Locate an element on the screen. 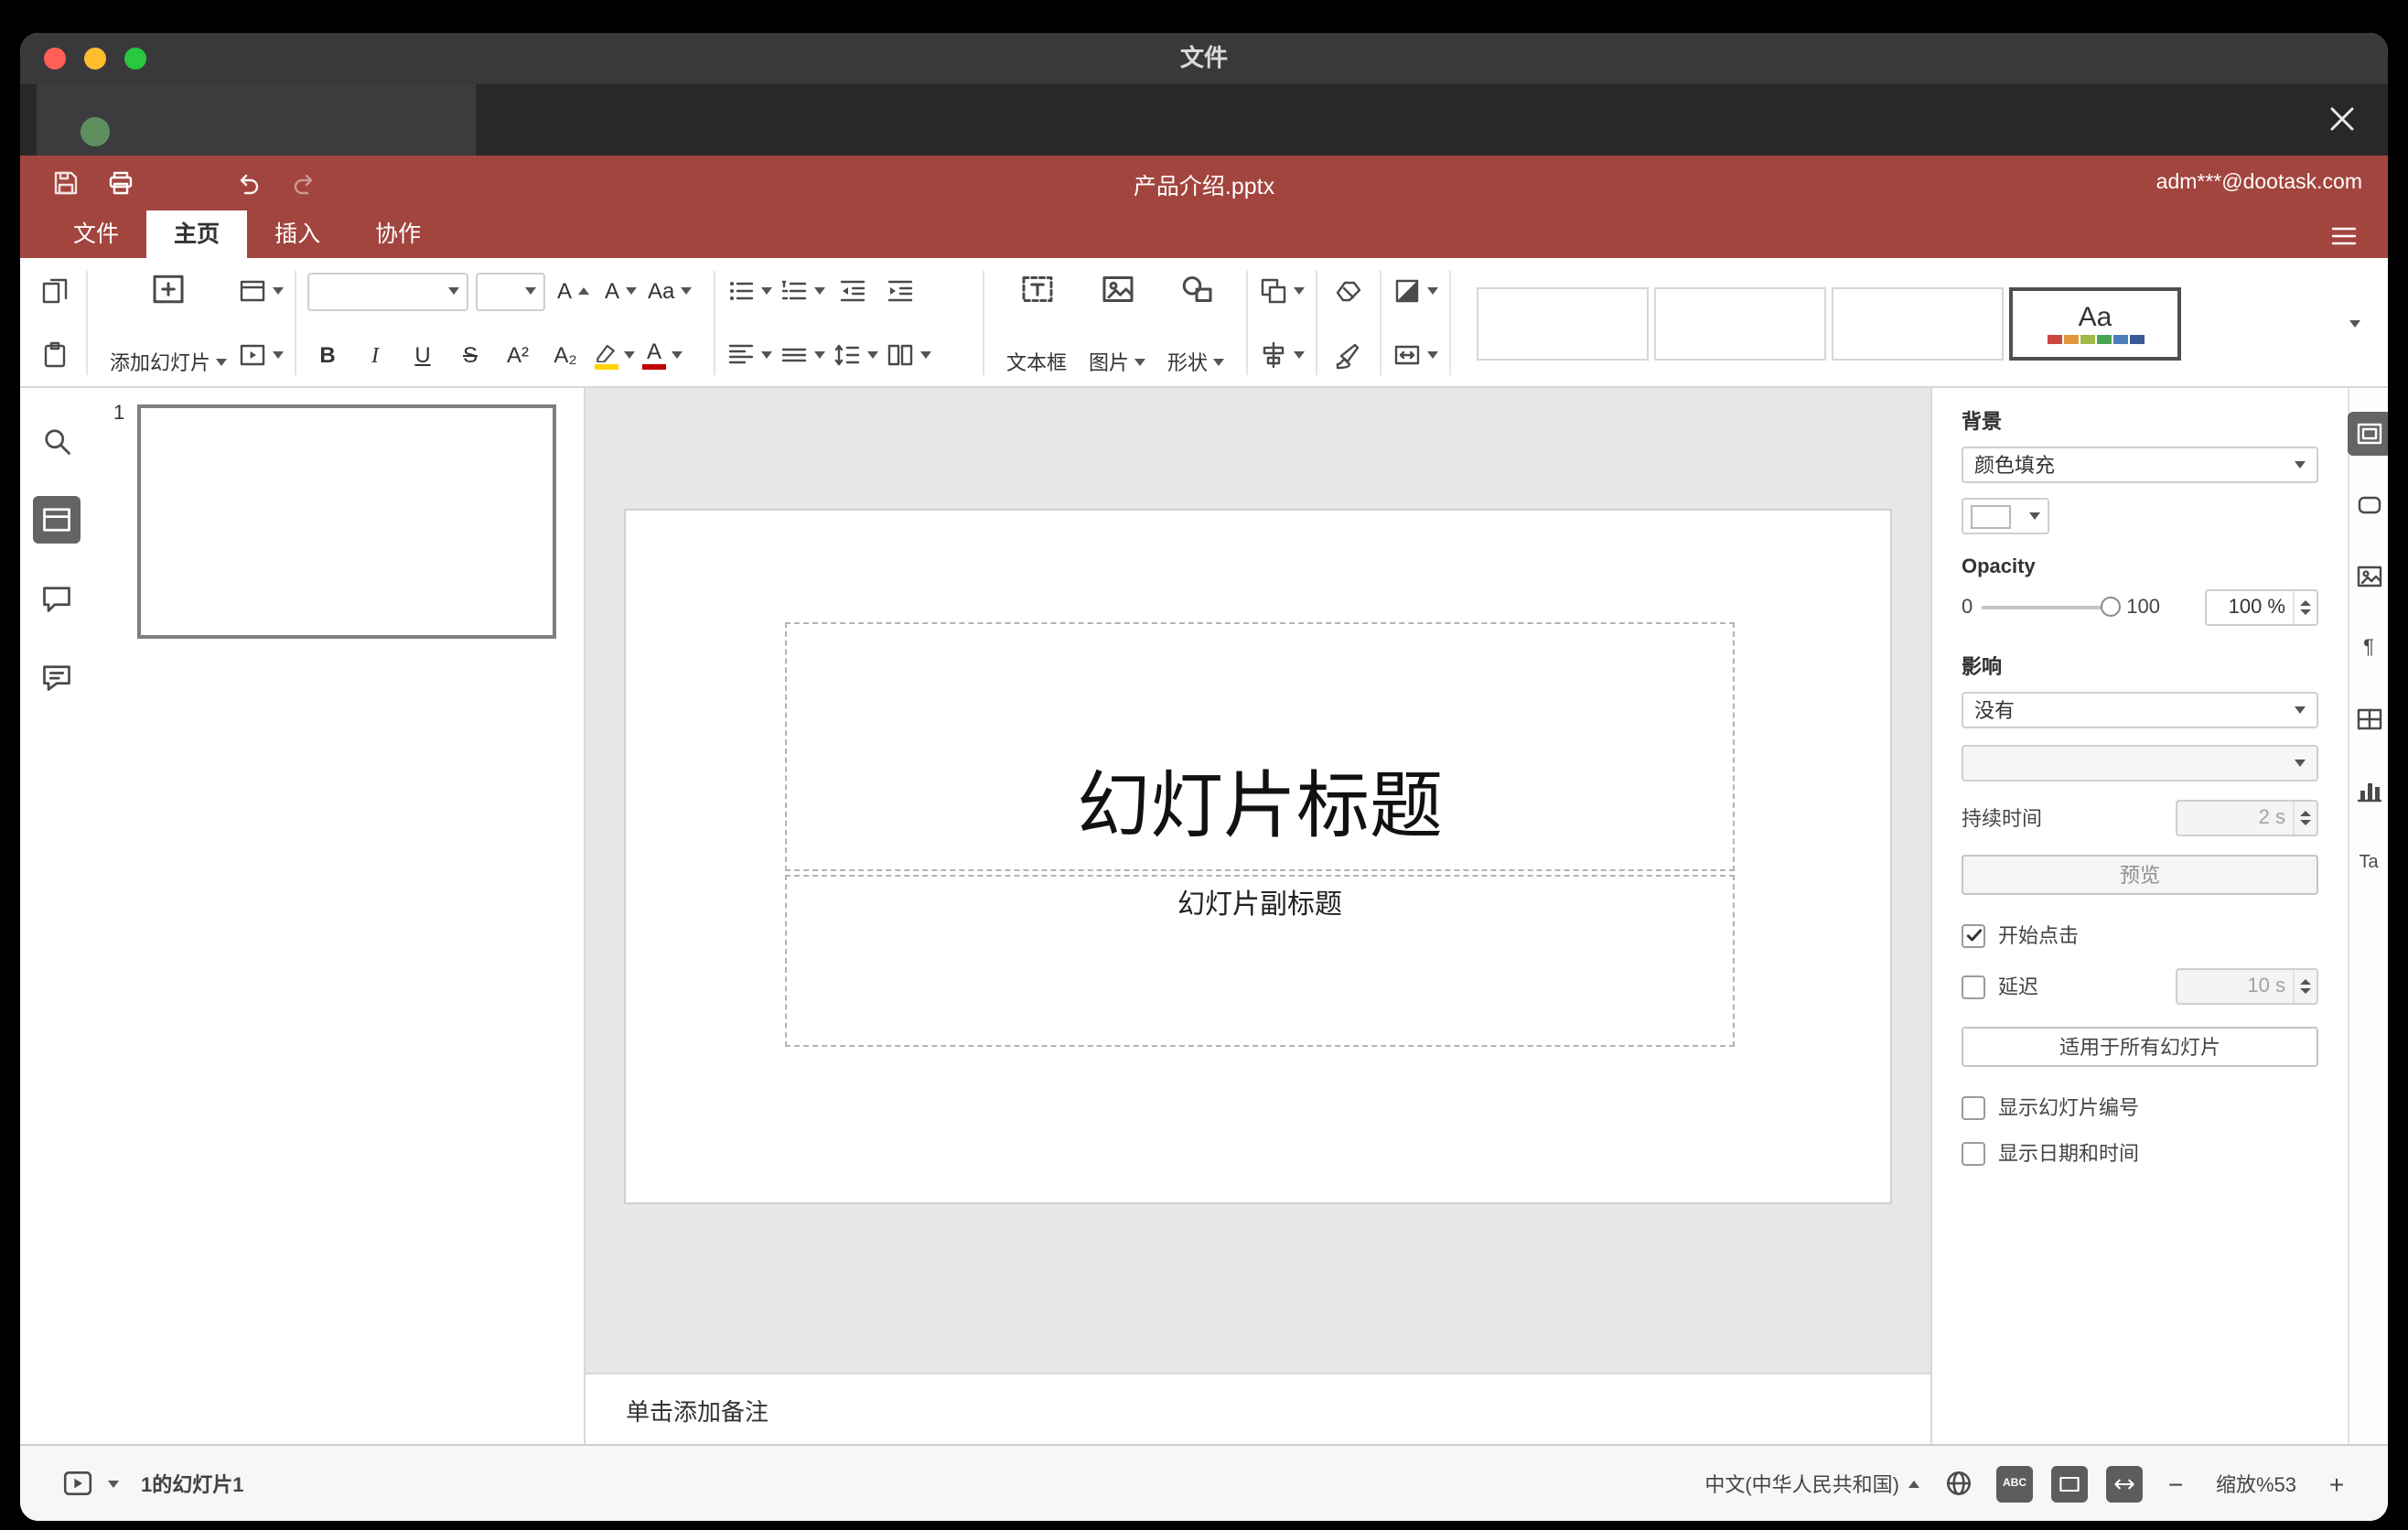  font-bigger-glyph: A is located at coordinates (564, 291).